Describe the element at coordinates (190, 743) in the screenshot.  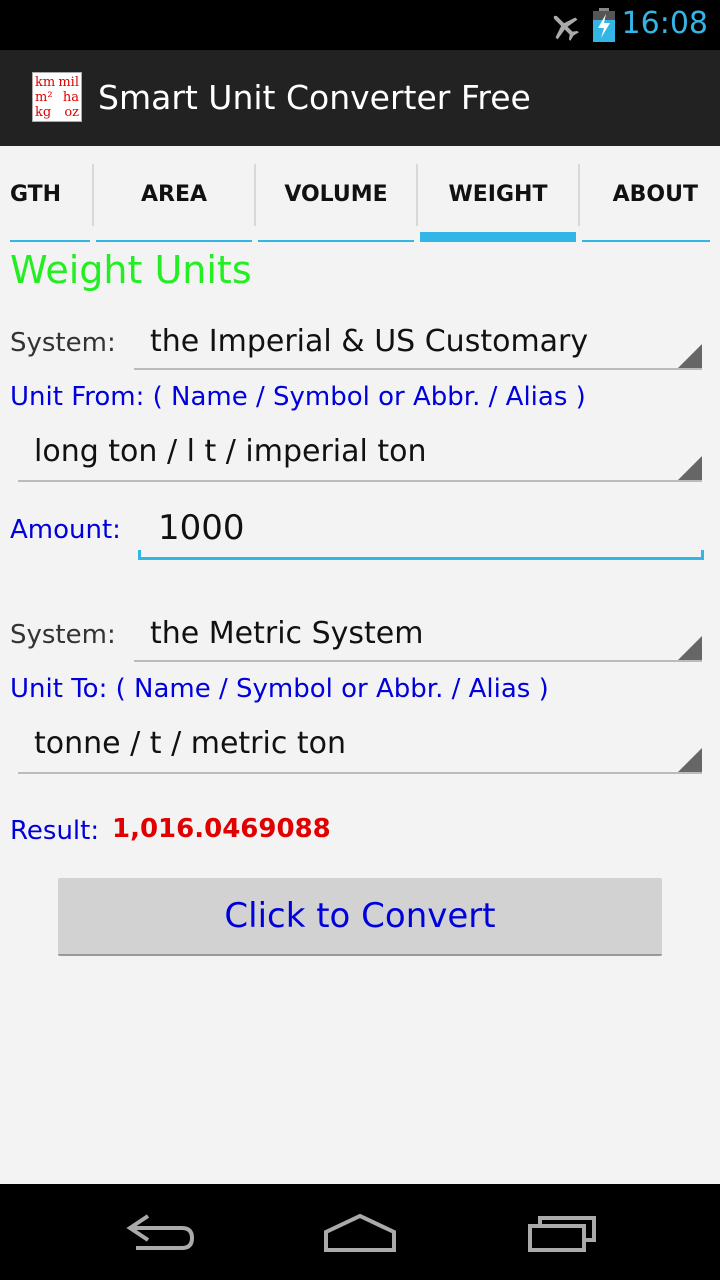
I see `unit-to-value: tonne / t / metric ton` at that location.